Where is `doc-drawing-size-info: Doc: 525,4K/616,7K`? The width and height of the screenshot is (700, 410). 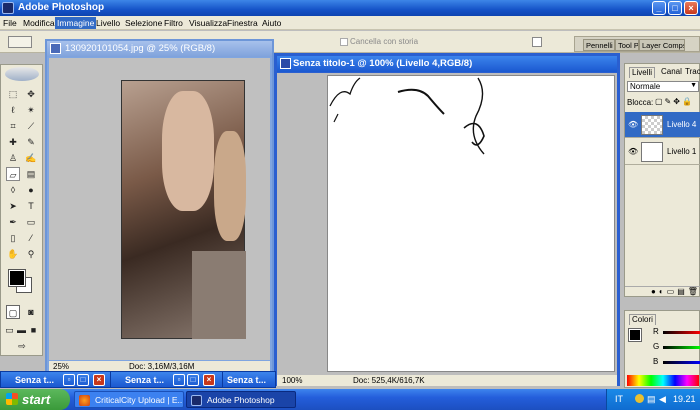
doc-drawing-size-info: Doc: 525,4K/616,7K is located at coordinates (389, 380).